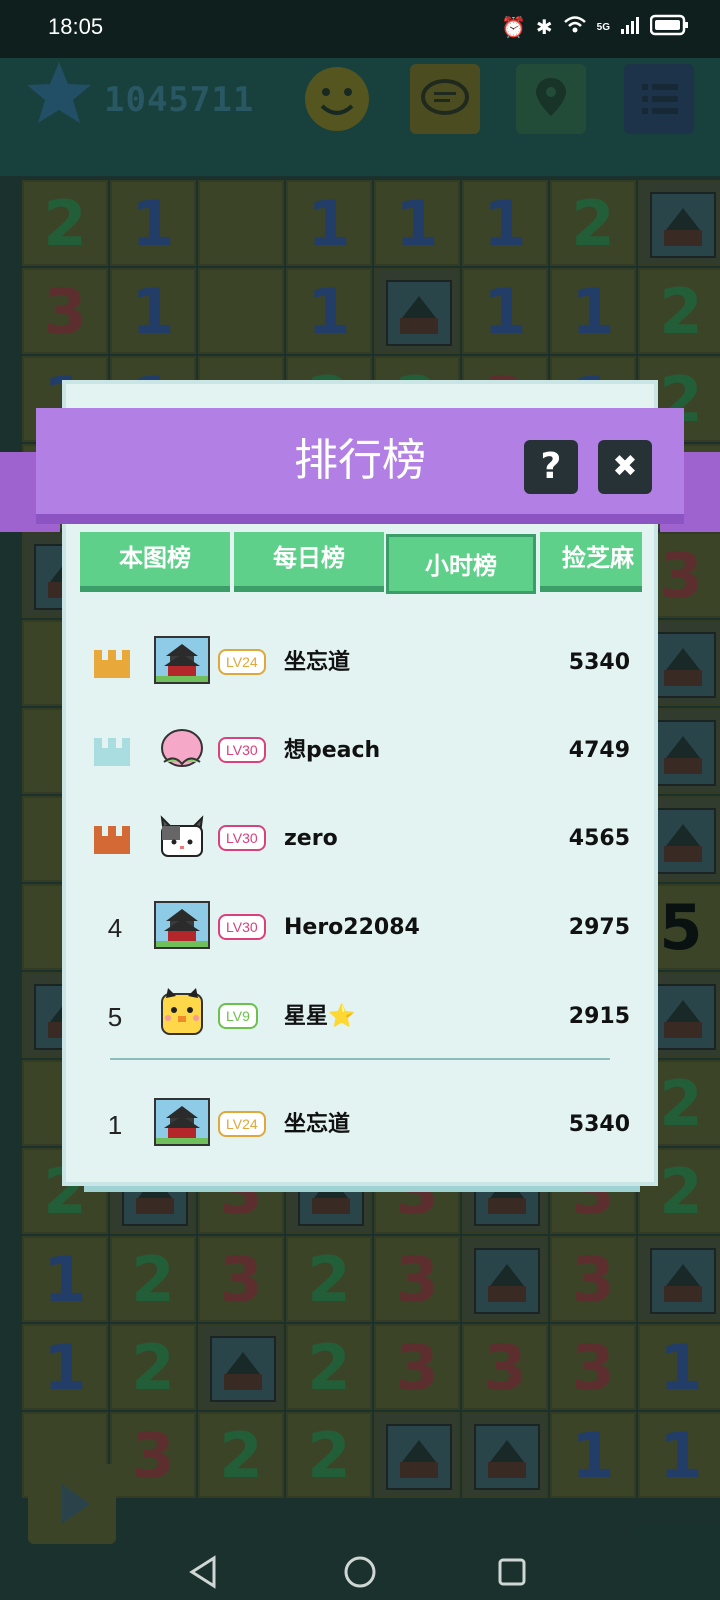 This screenshot has width=720, height=1600. Describe the element at coordinates (309, 559) in the screenshot. I see `tab-daily: 每日榜` at that location.